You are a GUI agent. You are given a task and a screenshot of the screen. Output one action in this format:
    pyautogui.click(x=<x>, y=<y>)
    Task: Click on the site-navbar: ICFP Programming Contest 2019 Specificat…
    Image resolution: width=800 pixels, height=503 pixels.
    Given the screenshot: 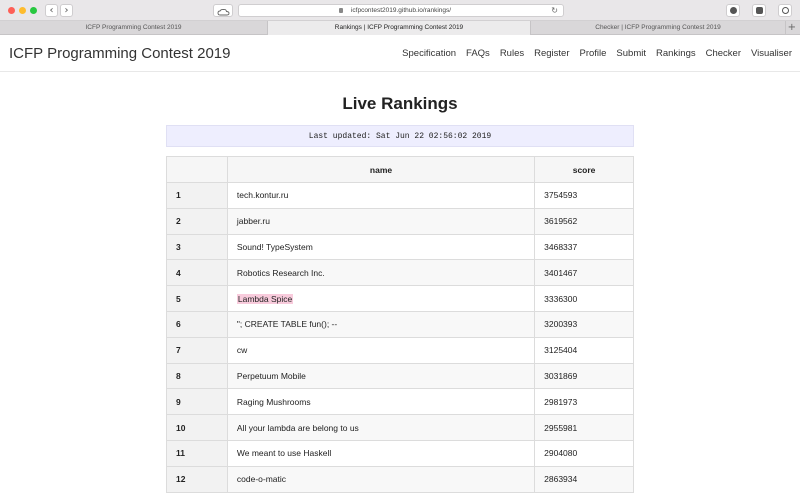 What is the action you would take?
    pyautogui.click(x=400, y=54)
    